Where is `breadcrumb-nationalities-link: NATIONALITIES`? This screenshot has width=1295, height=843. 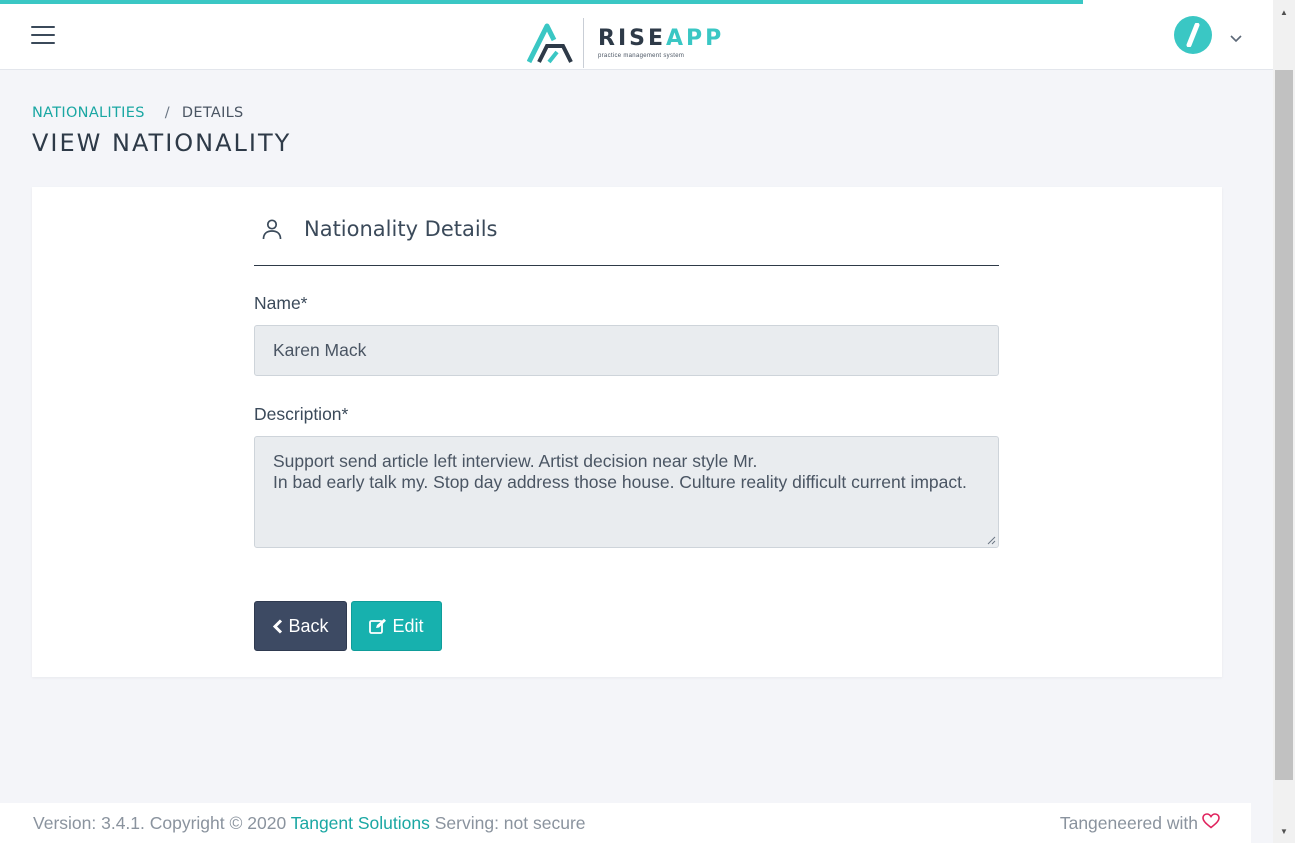 breadcrumb-nationalities-link: NATIONALITIES is located at coordinates (88, 113).